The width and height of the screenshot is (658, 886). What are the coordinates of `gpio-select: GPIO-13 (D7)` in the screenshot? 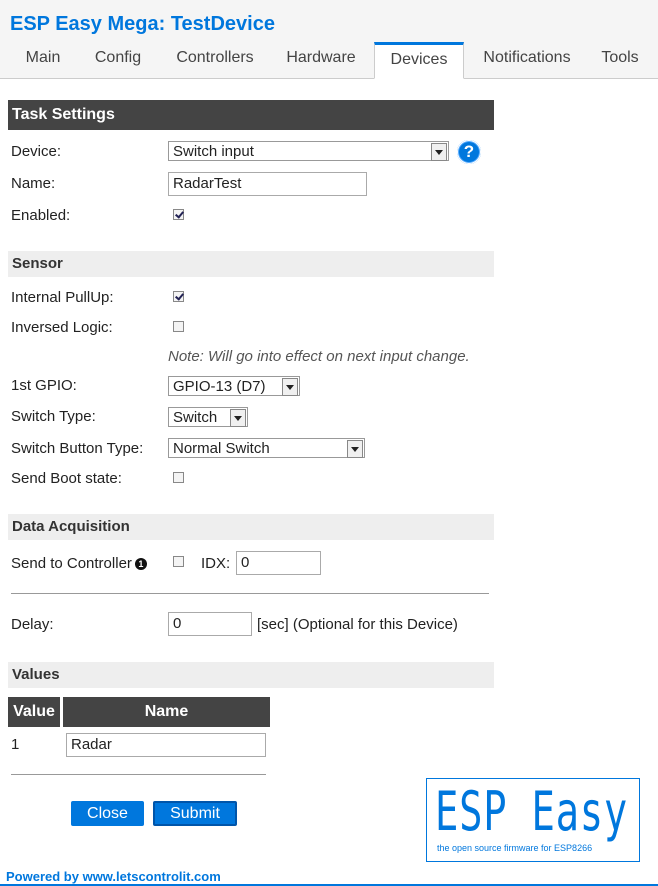 It's located at (234, 386).